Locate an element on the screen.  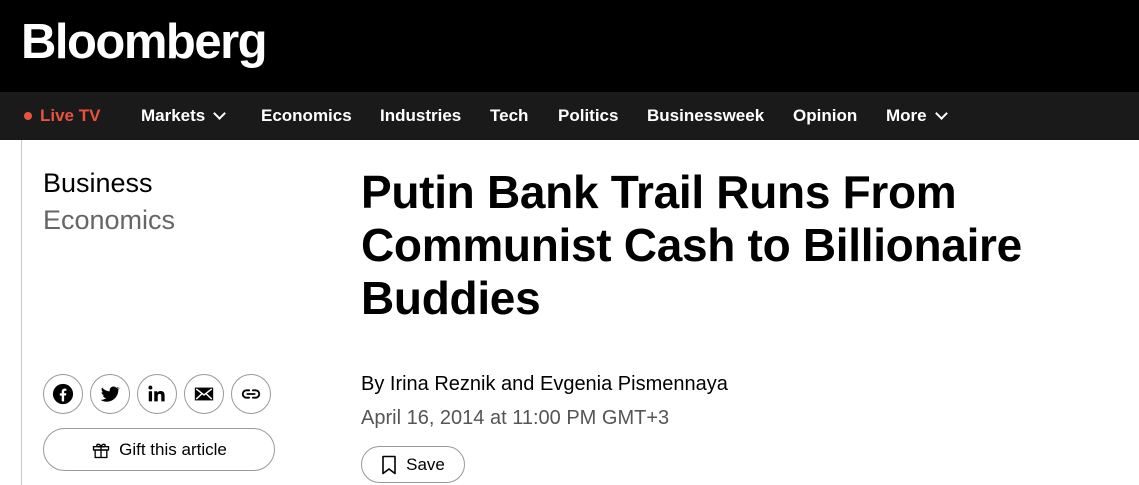
article-byline: By Irina Reznik and Evgenia Pismennaya is located at coordinates (544, 384).